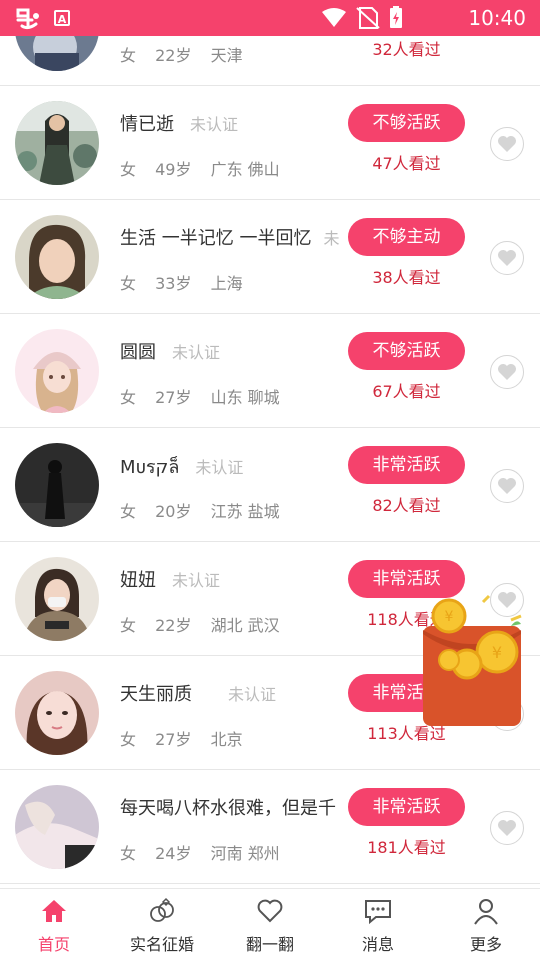 The width and height of the screenshot is (540, 961). What do you see at coordinates (245, 511) in the screenshot?
I see `location: 江苏 盐城` at bounding box center [245, 511].